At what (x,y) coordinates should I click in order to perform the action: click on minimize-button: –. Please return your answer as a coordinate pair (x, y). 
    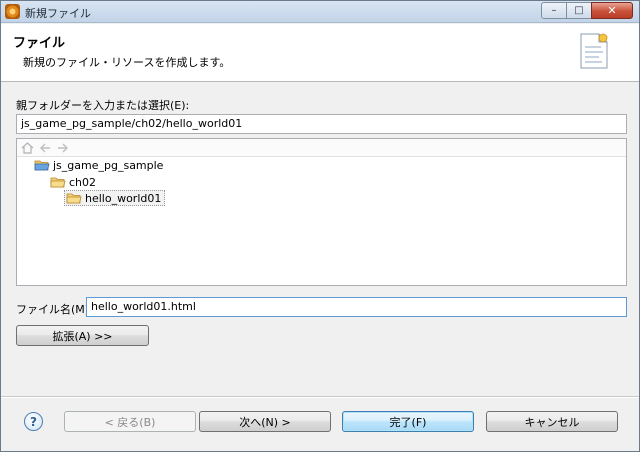
    Looking at the image, I should click on (554, 10).